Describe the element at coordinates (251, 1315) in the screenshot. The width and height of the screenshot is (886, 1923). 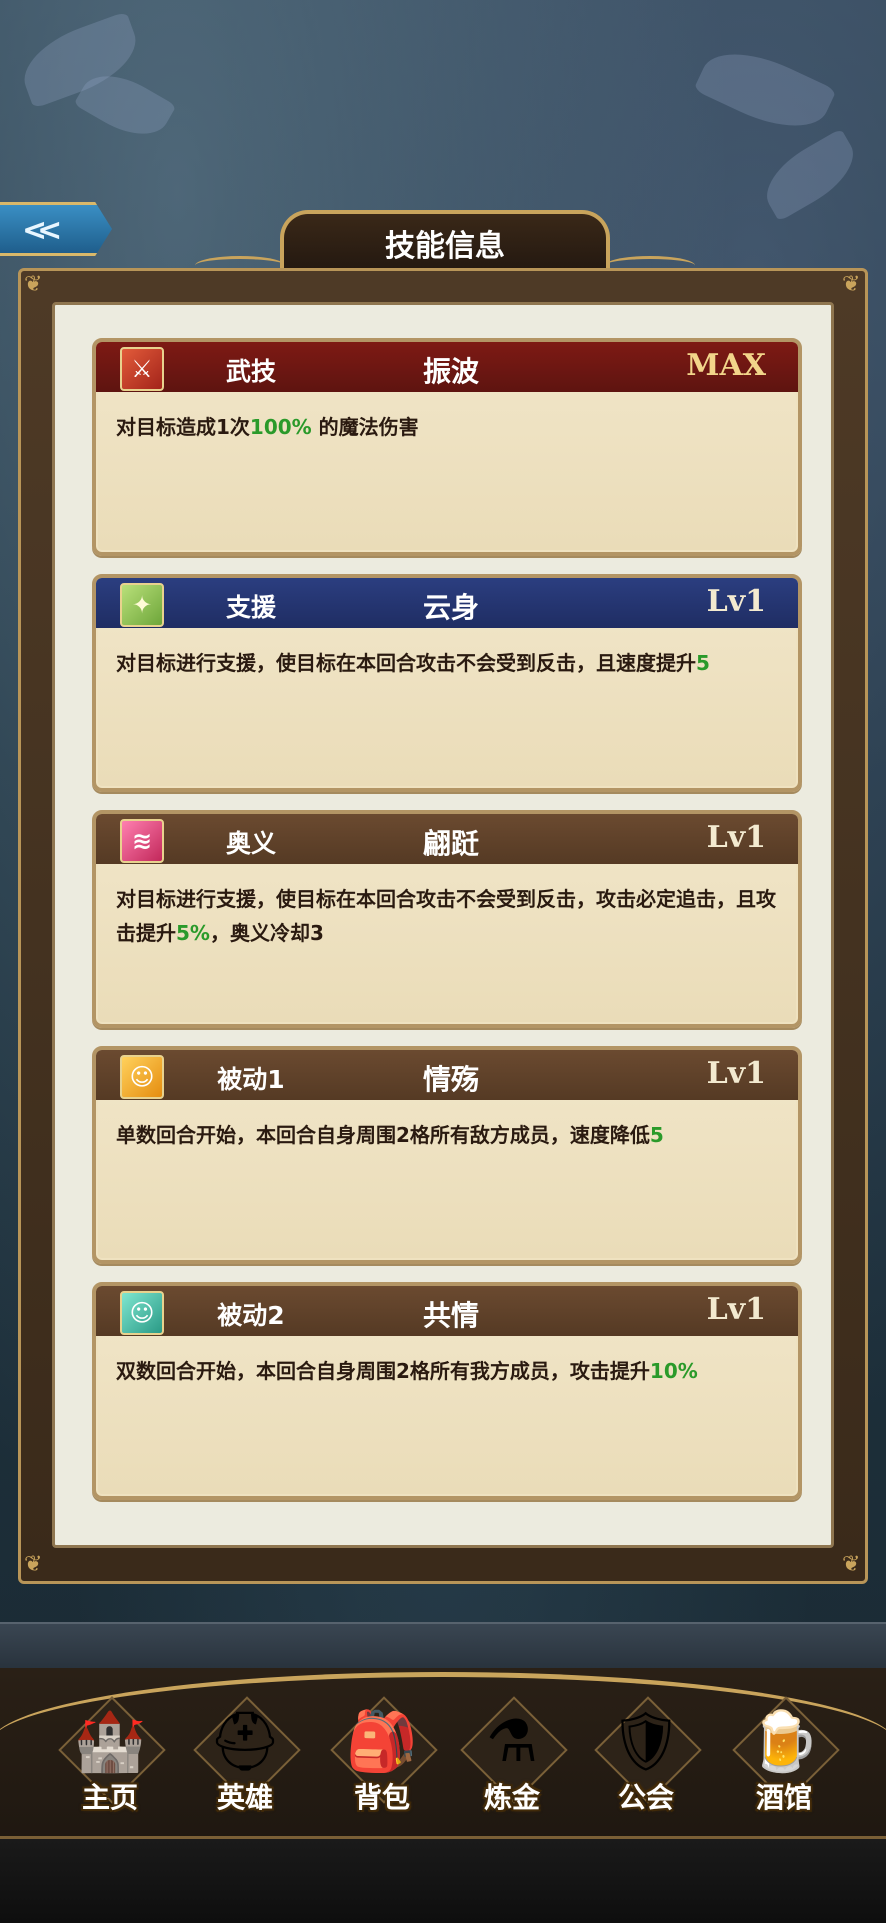
I see `skill-type: 被动2` at that location.